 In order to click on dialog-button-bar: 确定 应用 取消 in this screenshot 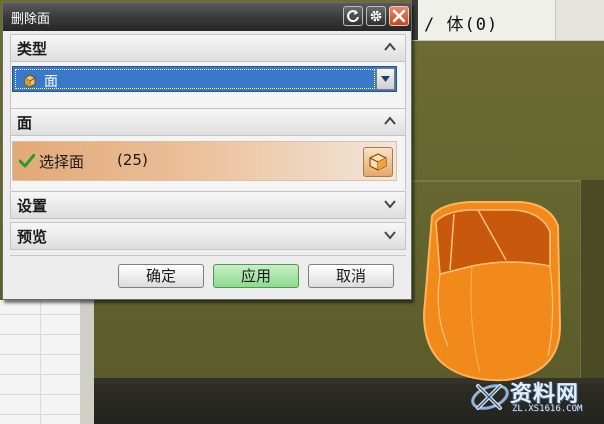, I will do `click(208, 275)`.